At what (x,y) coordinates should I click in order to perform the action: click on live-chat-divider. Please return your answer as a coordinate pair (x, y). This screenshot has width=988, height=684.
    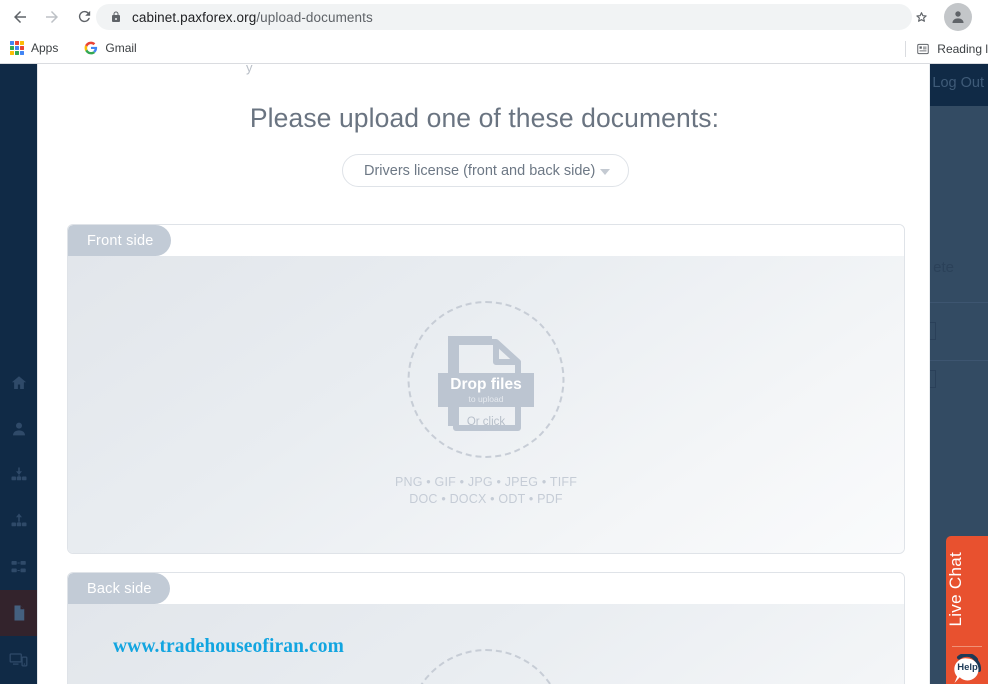
    Looking at the image, I should click on (967, 646).